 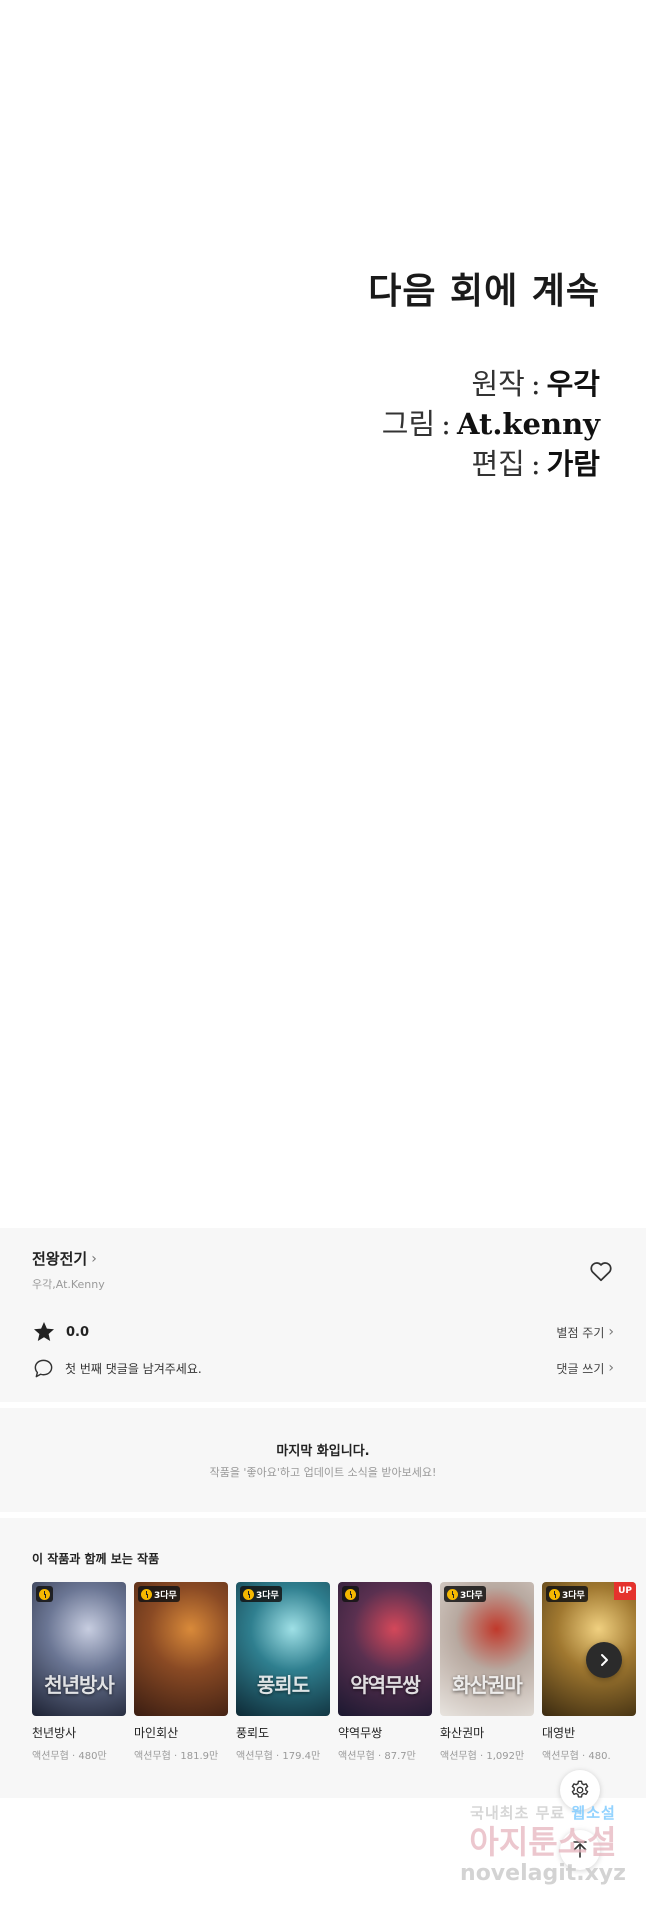 I want to click on watermark-tagline: 국내최초 무료 웹소설, so click(x=543, y=1812).